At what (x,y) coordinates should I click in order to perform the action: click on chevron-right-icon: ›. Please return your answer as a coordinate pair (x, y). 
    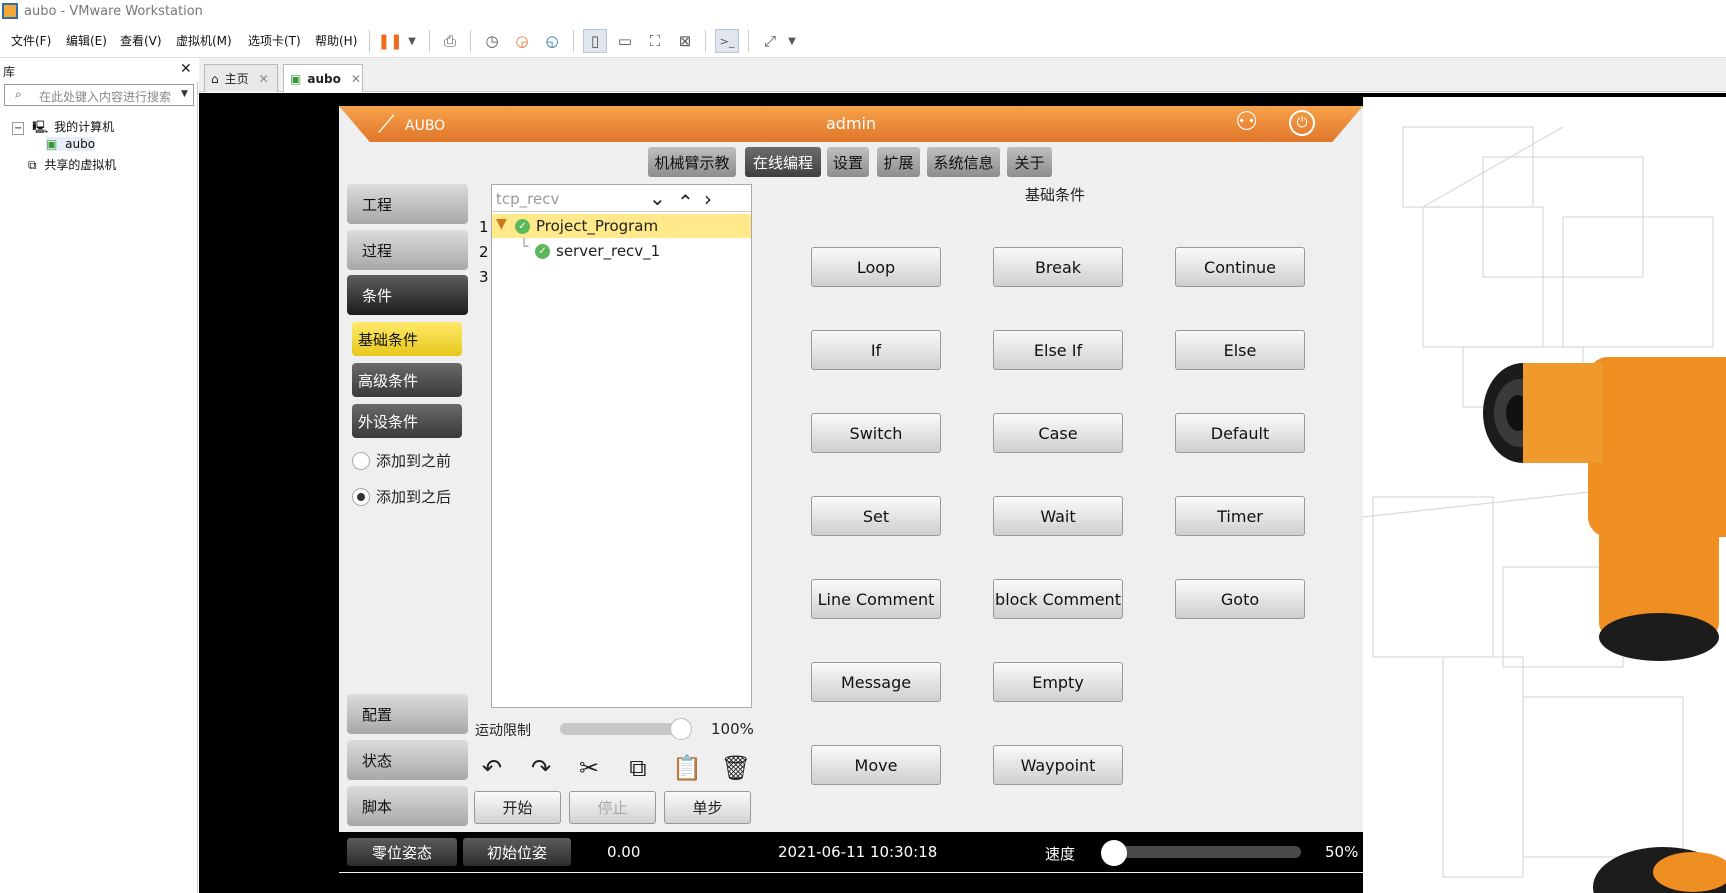
    Looking at the image, I should click on (708, 199).